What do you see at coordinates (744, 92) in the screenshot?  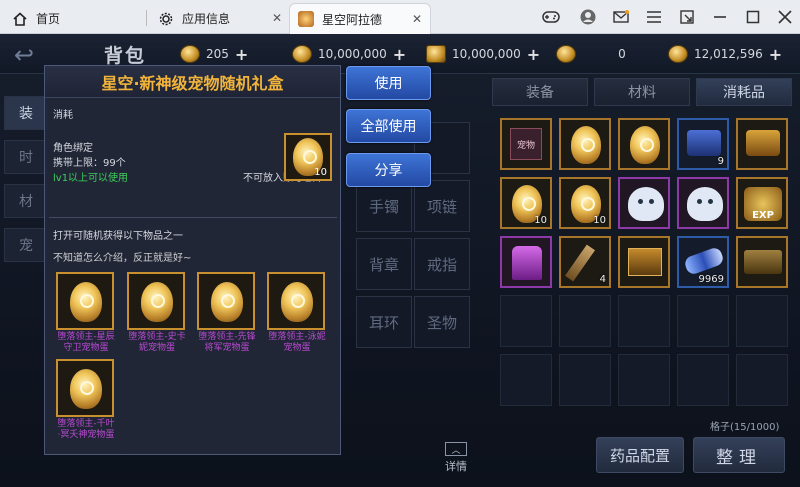 I see `tab-consumables: 消耗品` at bounding box center [744, 92].